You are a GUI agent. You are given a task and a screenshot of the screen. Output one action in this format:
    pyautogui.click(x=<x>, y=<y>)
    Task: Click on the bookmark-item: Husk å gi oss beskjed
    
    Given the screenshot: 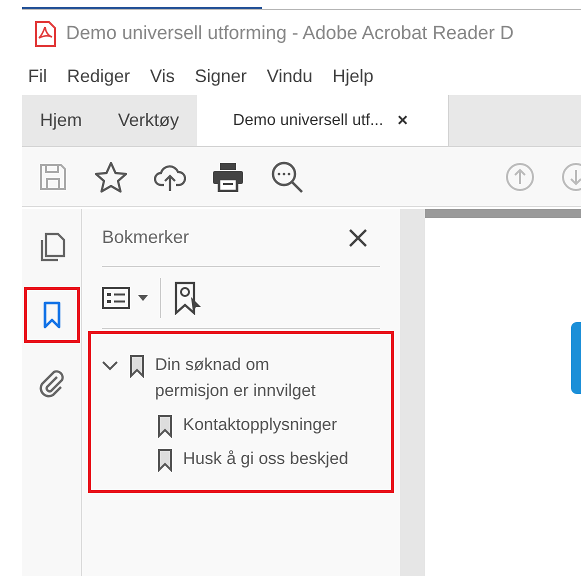 What is the action you would take?
    pyautogui.click(x=265, y=459)
    